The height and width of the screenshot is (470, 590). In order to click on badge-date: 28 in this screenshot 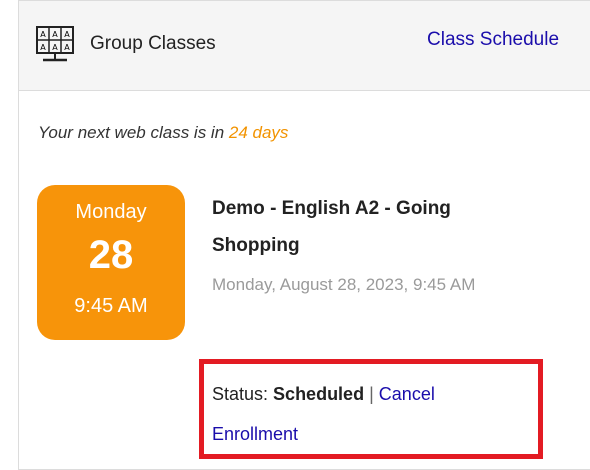, I will do `click(111, 255)`.